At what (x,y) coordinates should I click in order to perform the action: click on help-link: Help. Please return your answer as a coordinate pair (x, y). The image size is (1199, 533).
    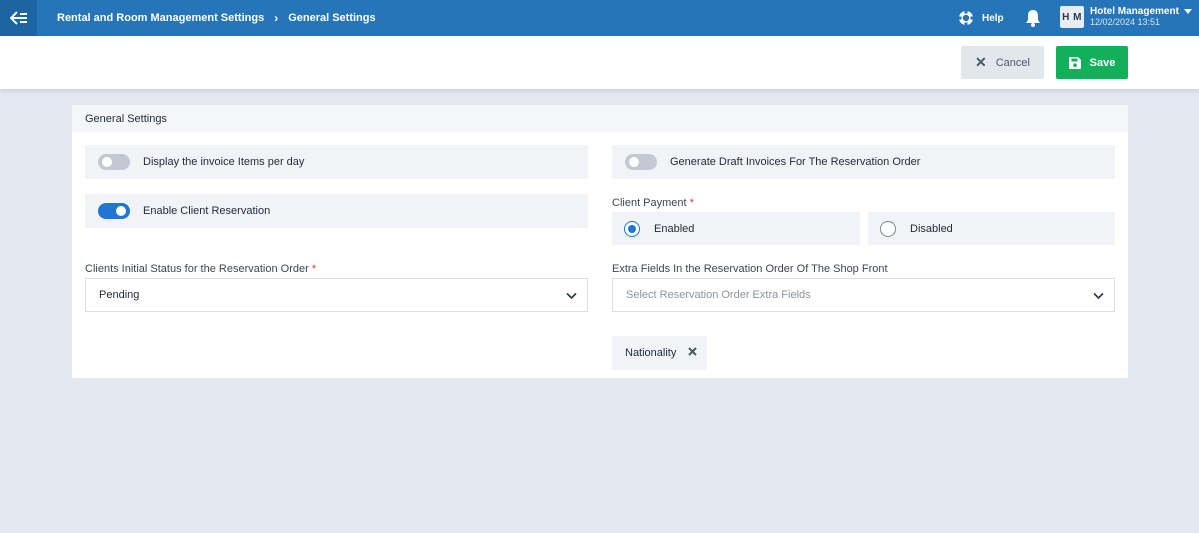
    Looking at the image, I should click on (981, 18).